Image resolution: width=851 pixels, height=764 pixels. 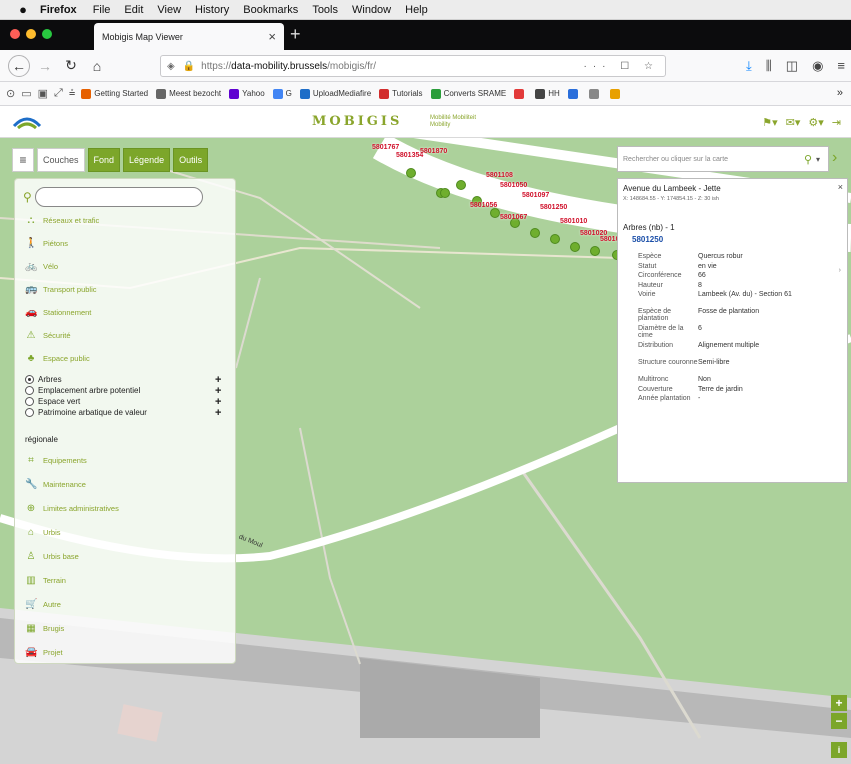 I want to click on layer-category: 🚌 Transport public, so click(x=61, y=289).